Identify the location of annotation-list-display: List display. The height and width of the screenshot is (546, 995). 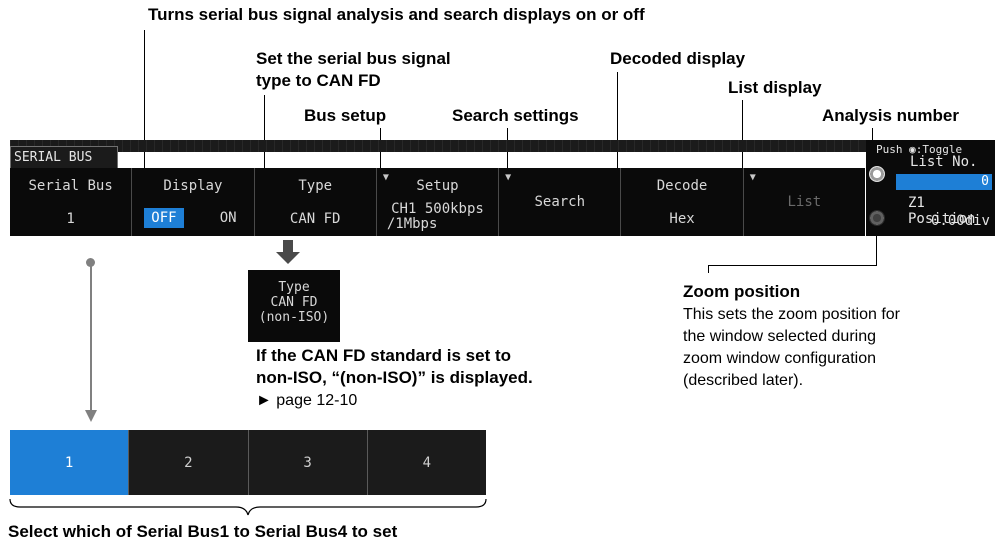
(775, 87).